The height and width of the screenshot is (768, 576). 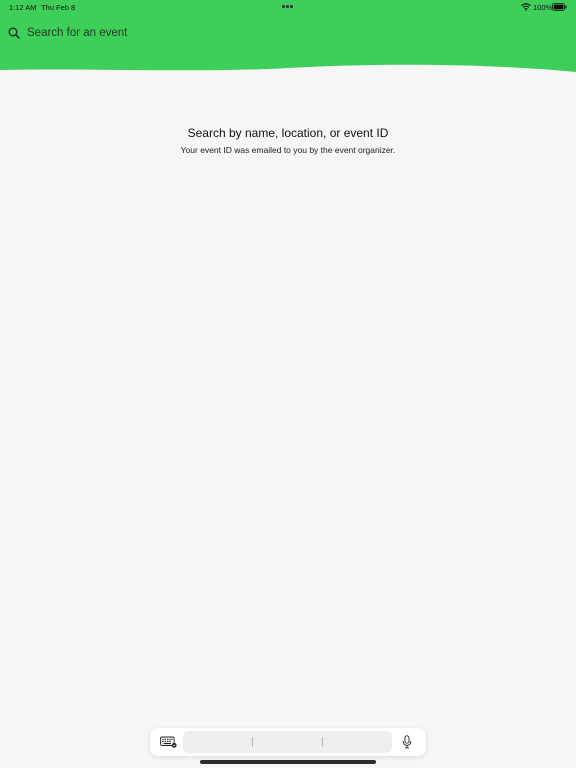 What do you see at coordinates (407, 742) in the screenshot?
I see `microphone-icon` at bounding box center [407, 742].